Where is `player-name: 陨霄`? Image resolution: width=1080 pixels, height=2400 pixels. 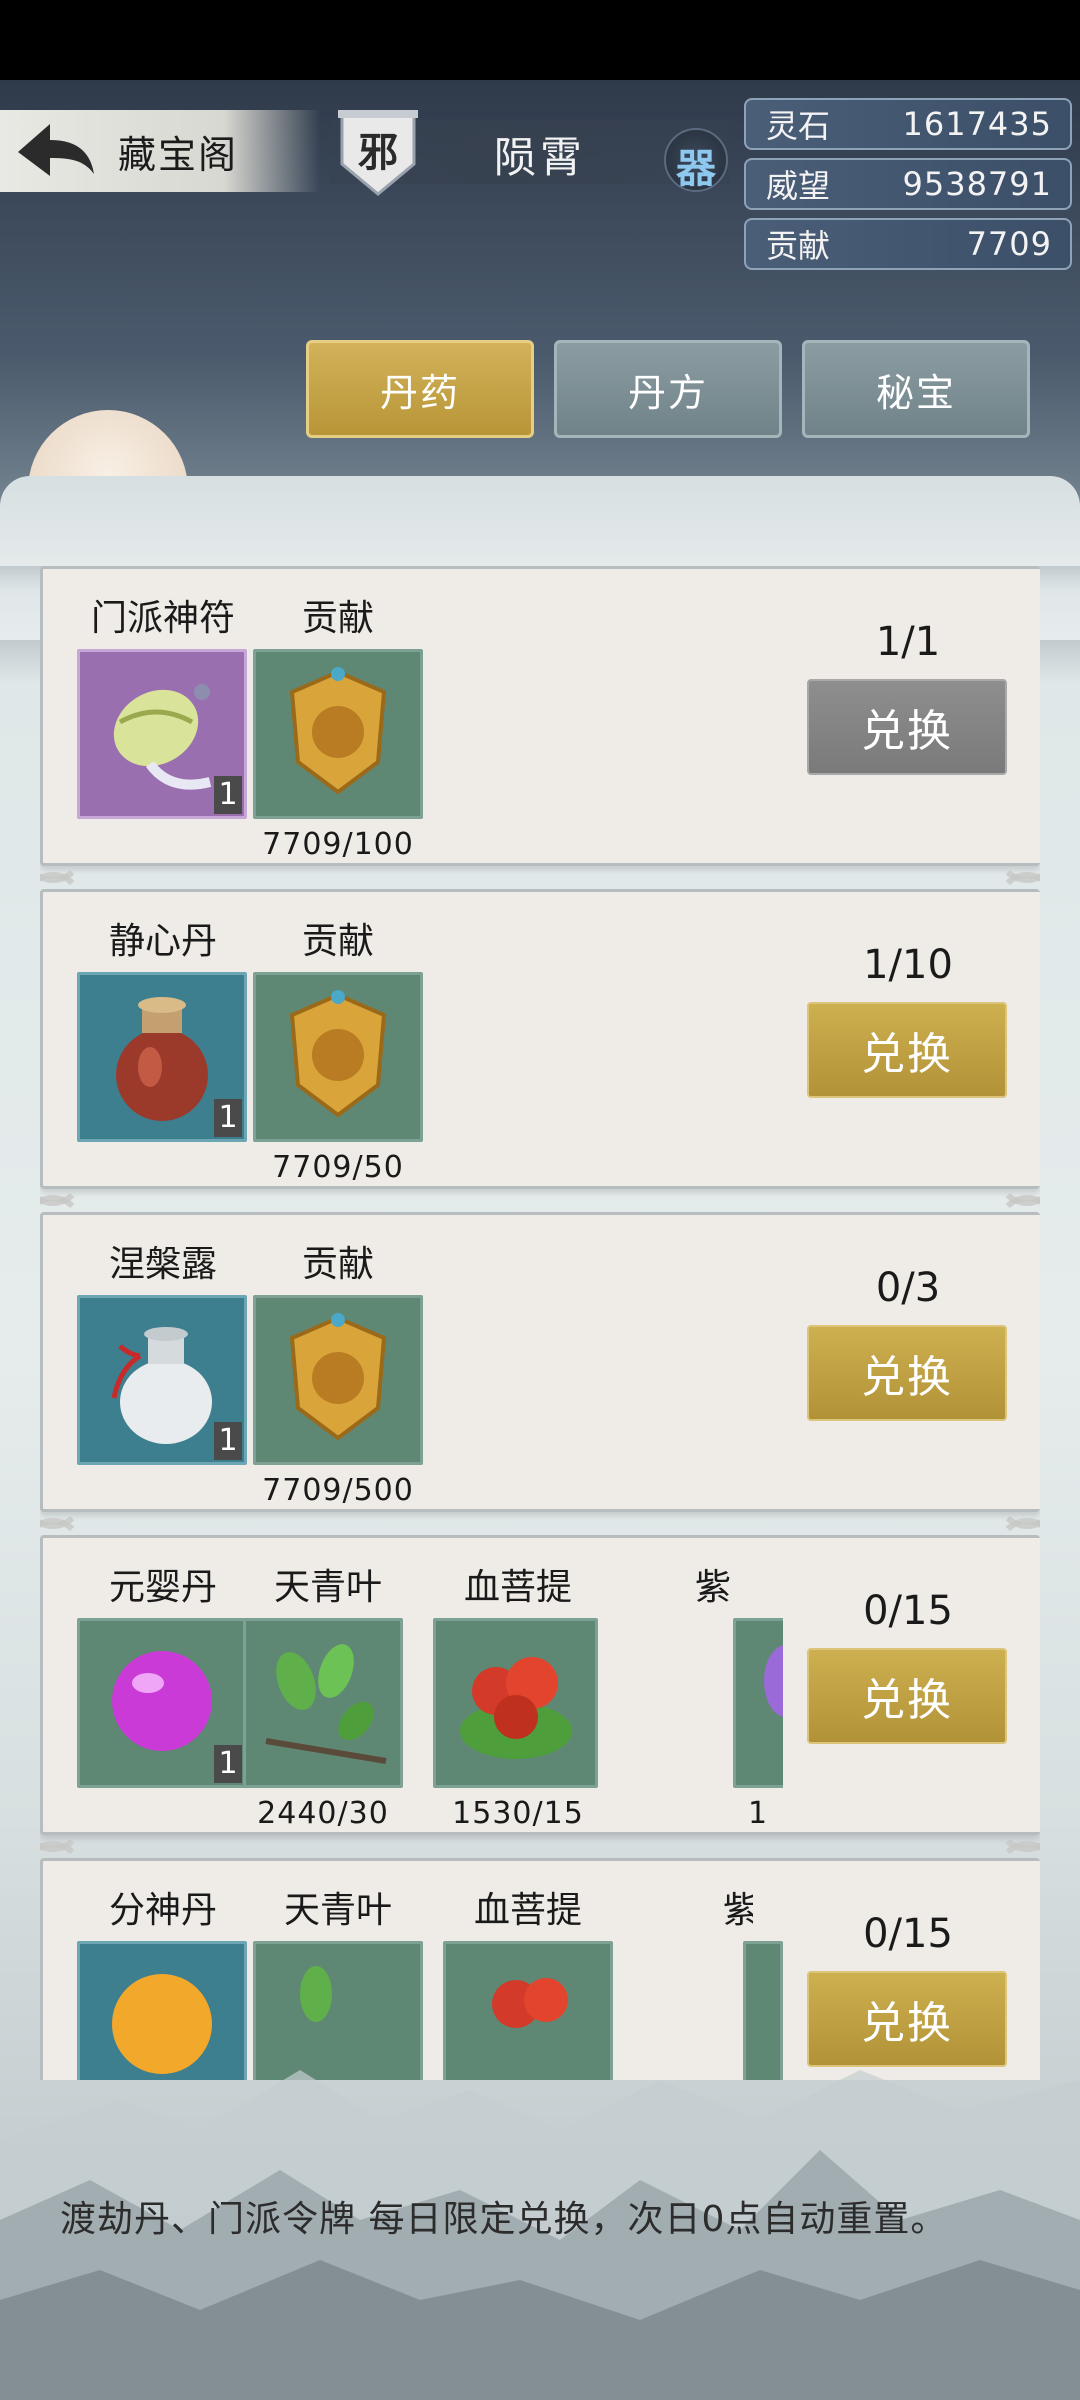
player-name: 陨霄 is located at coordinates (539, 157).